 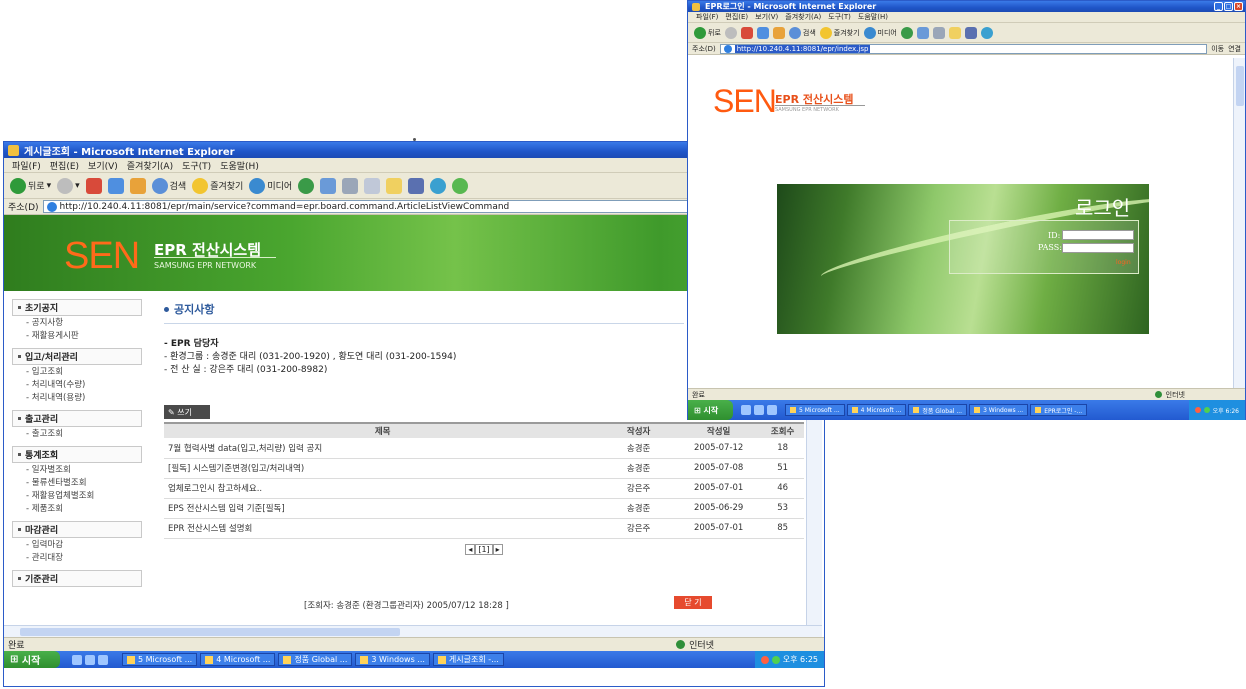 I want to click on sidebar-item-inbound-search: - 입고조회, so click(x=77, y=372).